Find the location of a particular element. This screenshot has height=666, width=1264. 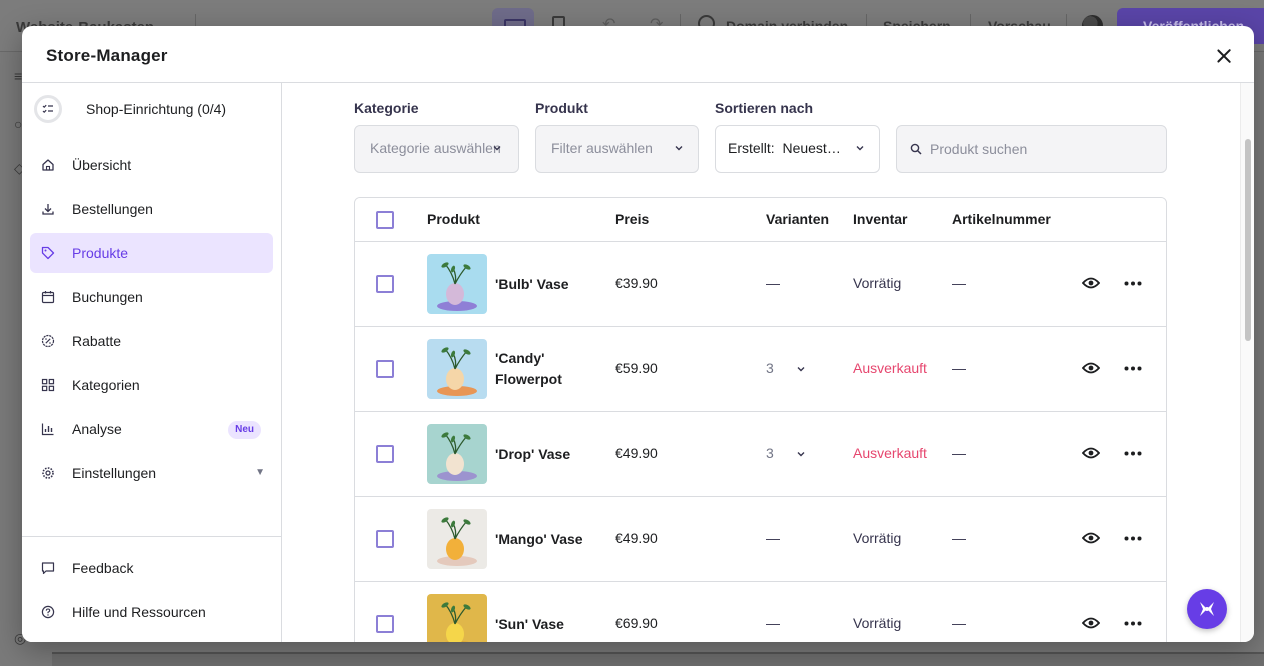

sidebar-item-categories: Kategorien is located at coordinates (151, 385).